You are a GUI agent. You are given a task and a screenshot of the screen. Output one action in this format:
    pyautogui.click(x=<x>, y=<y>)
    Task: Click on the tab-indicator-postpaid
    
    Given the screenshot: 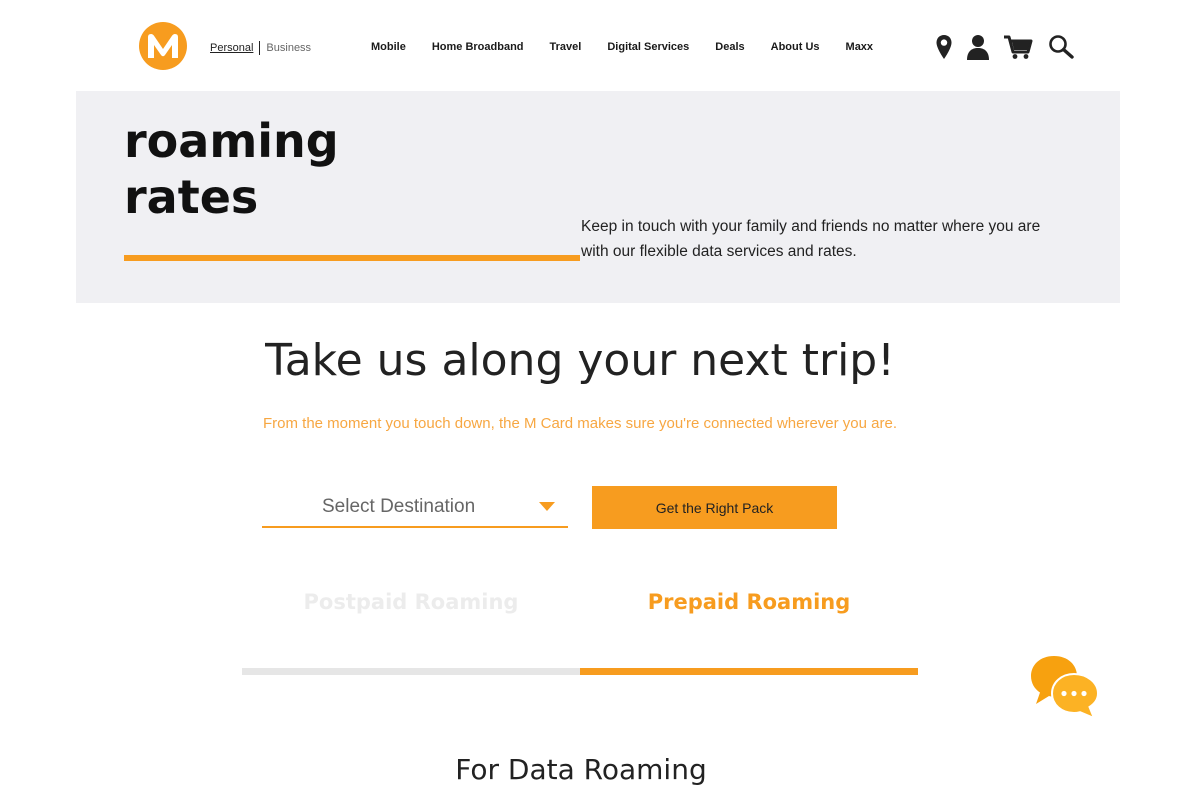 What is the action you would take?
    pyautogui.click(x=411, y=671)
    